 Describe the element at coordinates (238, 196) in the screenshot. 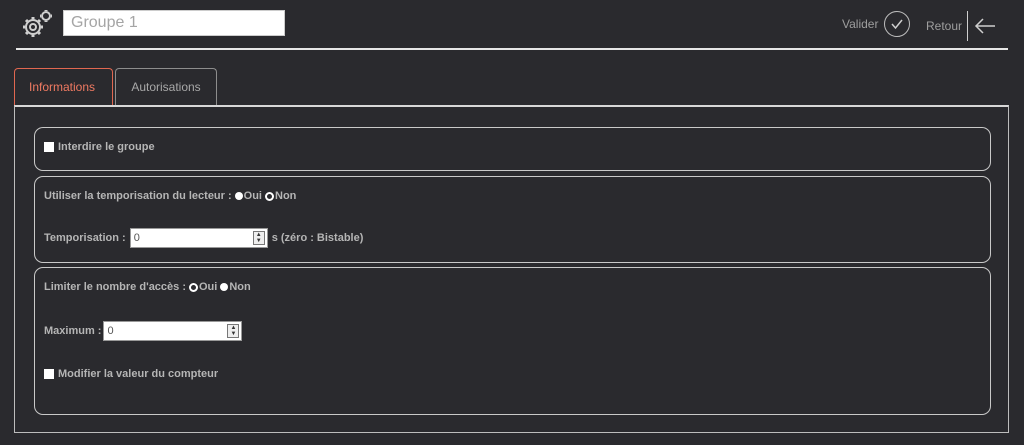

I see `use-delay-oui-radio` at that location.